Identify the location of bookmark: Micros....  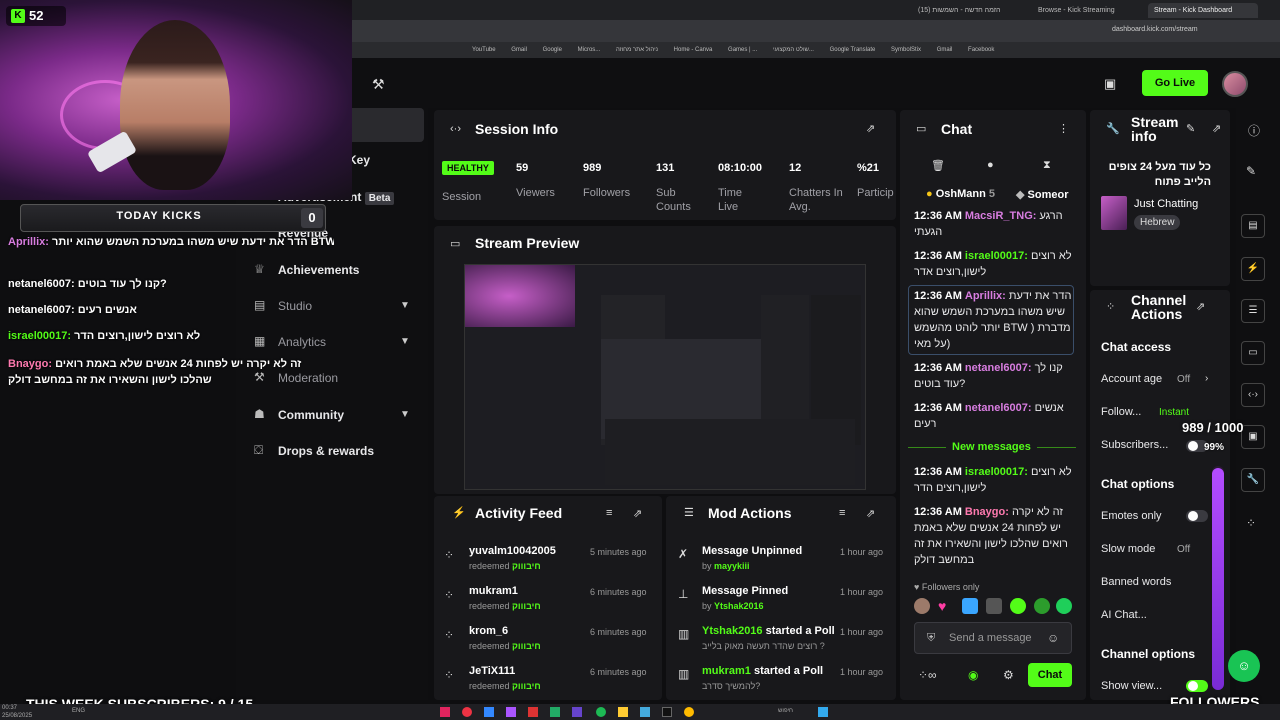
(589, 50).